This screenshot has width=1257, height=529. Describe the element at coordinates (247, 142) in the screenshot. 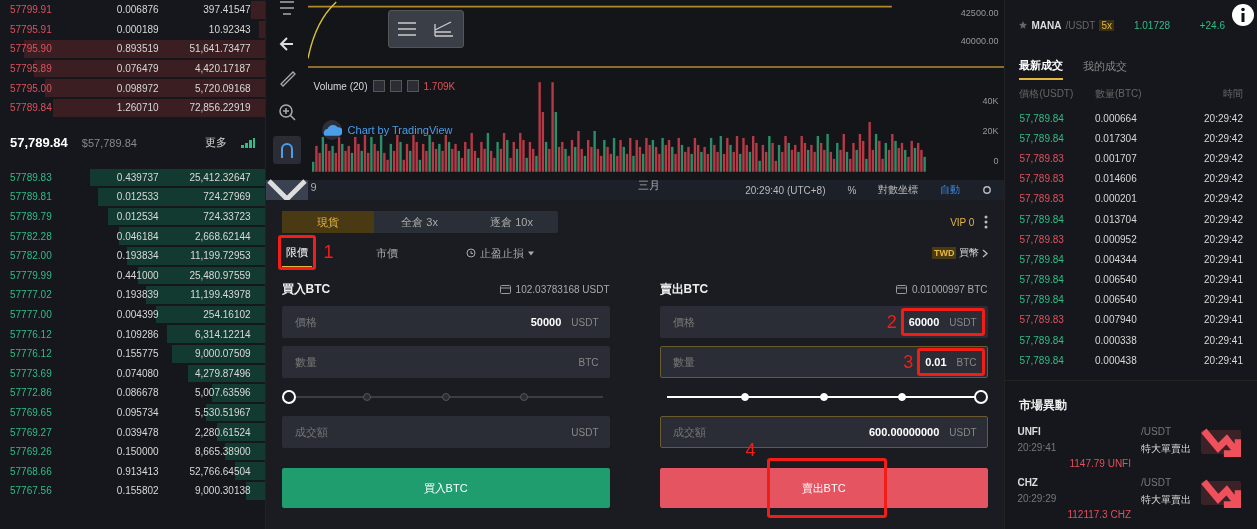

I see `signal-icon` at that location.